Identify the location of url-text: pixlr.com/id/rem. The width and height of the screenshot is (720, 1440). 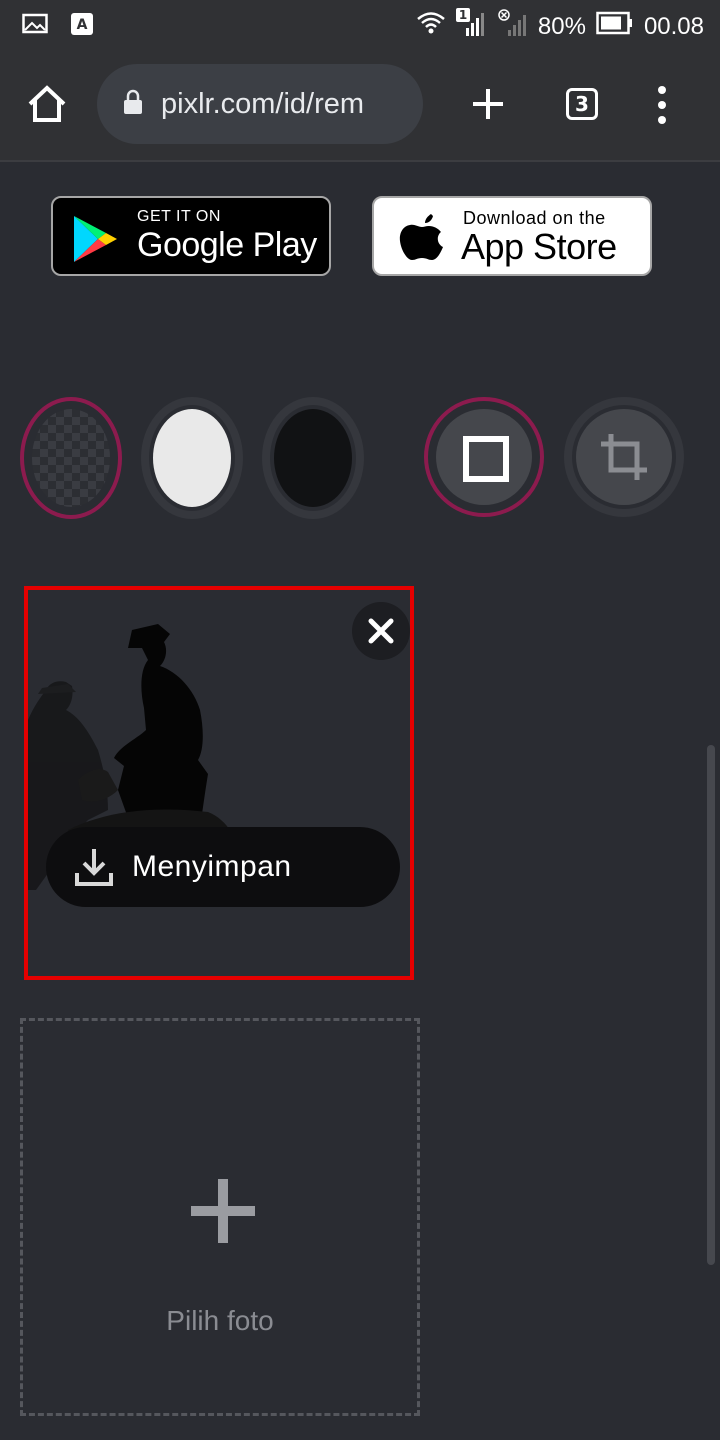
(263, 103).